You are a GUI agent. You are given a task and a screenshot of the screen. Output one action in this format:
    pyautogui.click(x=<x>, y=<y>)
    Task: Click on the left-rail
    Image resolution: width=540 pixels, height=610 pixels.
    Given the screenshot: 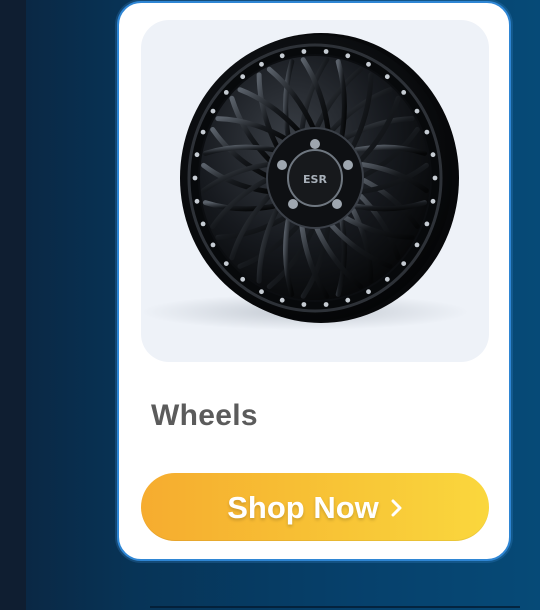 What is the action you would take?
    pyautogui.click(x=13, y=305)
    